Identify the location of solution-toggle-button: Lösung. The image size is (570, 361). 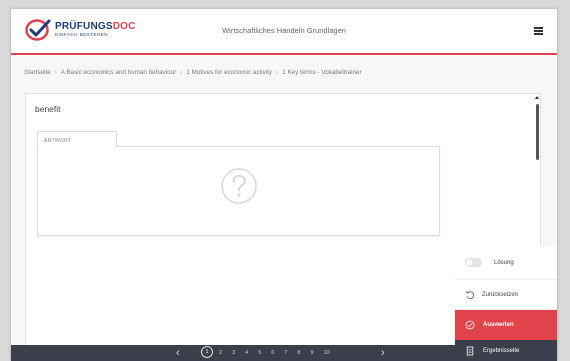
(506, 263).